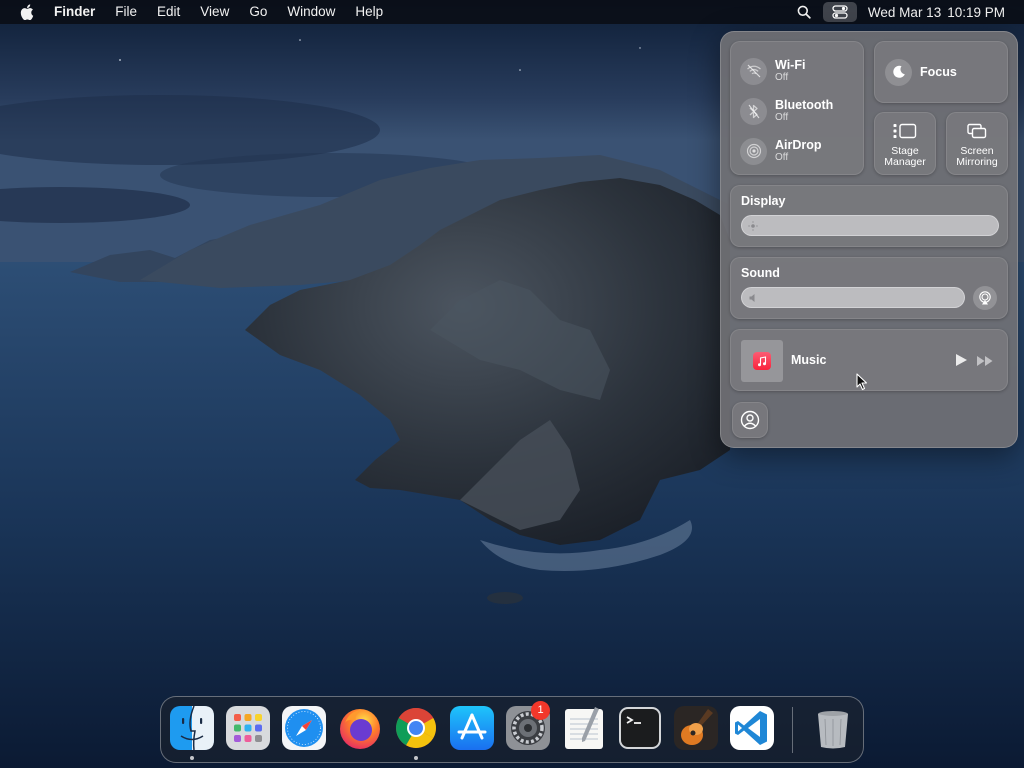  What do you see at coordinates (853, 297) in the screenshot?
I see `volume-slider` at bounding box center [853, 297].